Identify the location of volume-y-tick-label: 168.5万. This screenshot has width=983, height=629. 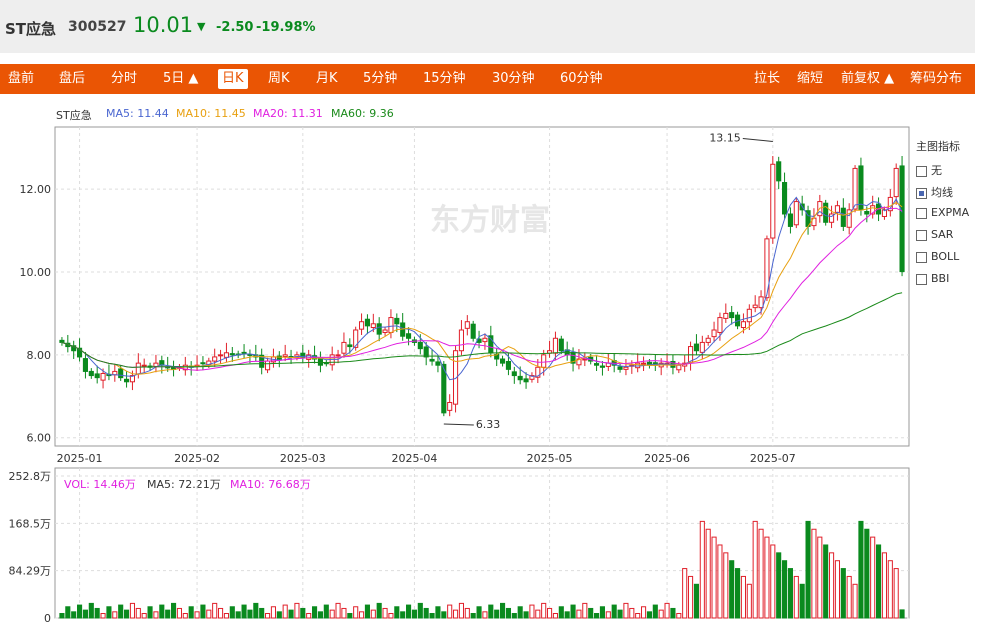
(30, 523).